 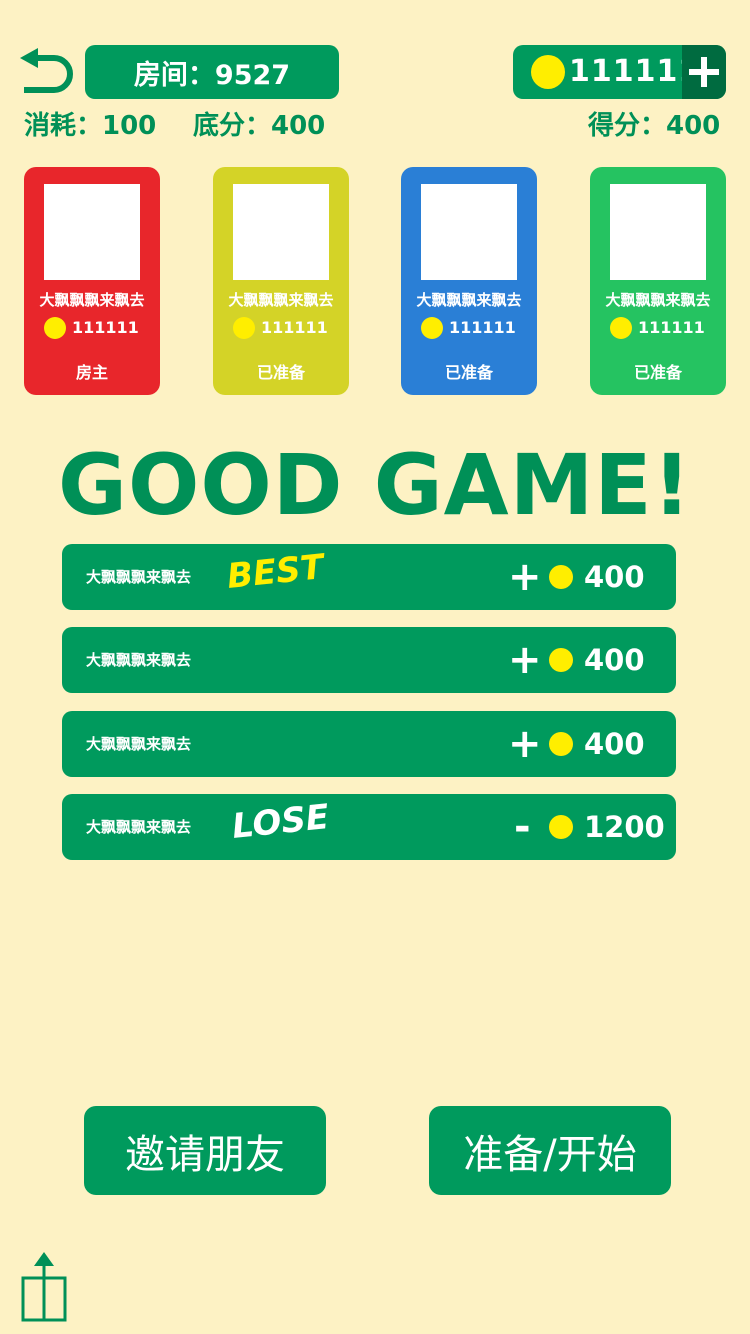 What do you see at coordinates (259, 126) in the screenshot?
I see `base-score-label: 底分：400` at bounding box center [259, 126].